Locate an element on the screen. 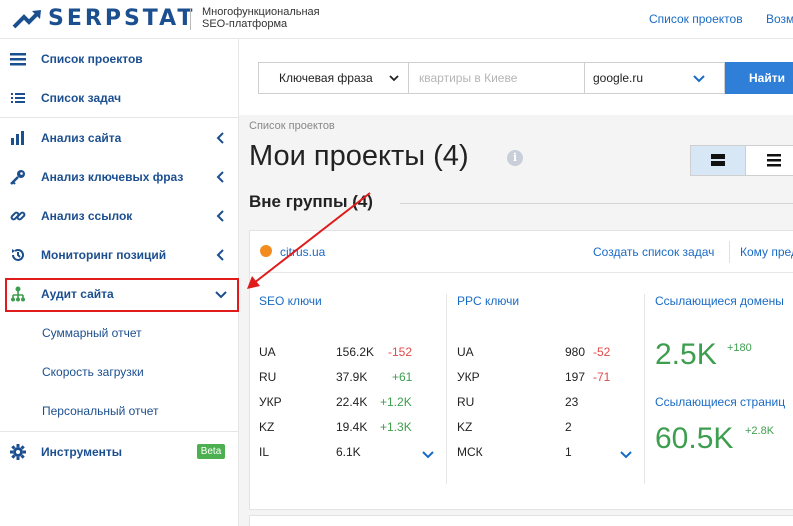 Image resolution: width=793 pixels, height=526 pixels. sidebar-item-label: Список проектов is located at coordinates (92, 58).